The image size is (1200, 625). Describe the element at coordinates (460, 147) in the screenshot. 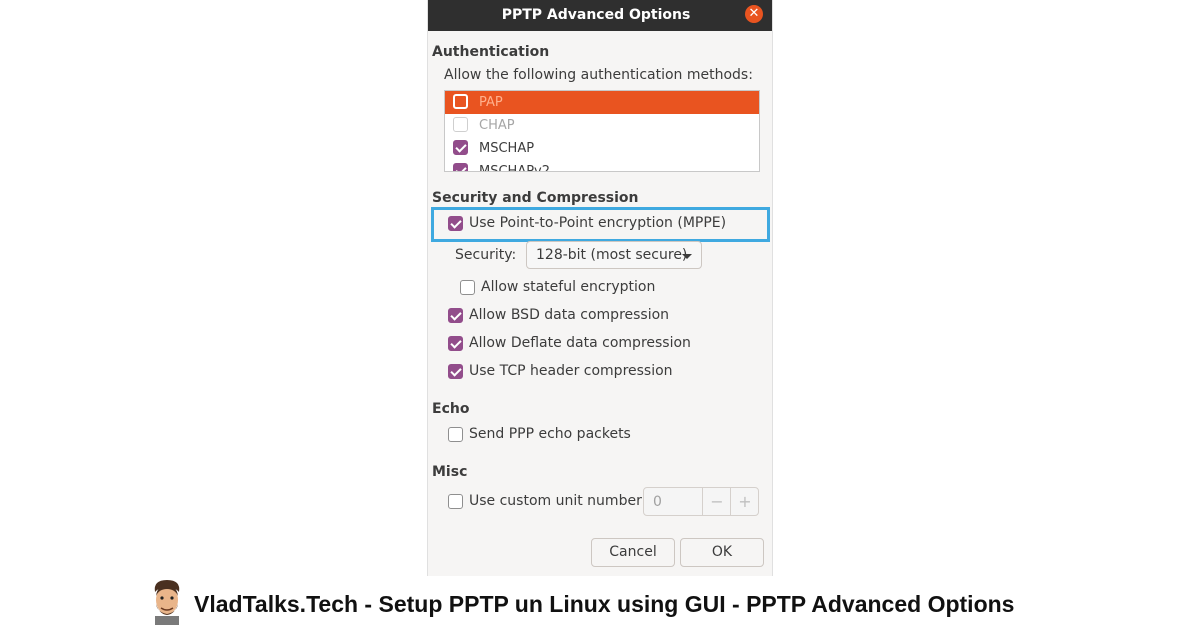

I see `mschap-checkbox` at that location.